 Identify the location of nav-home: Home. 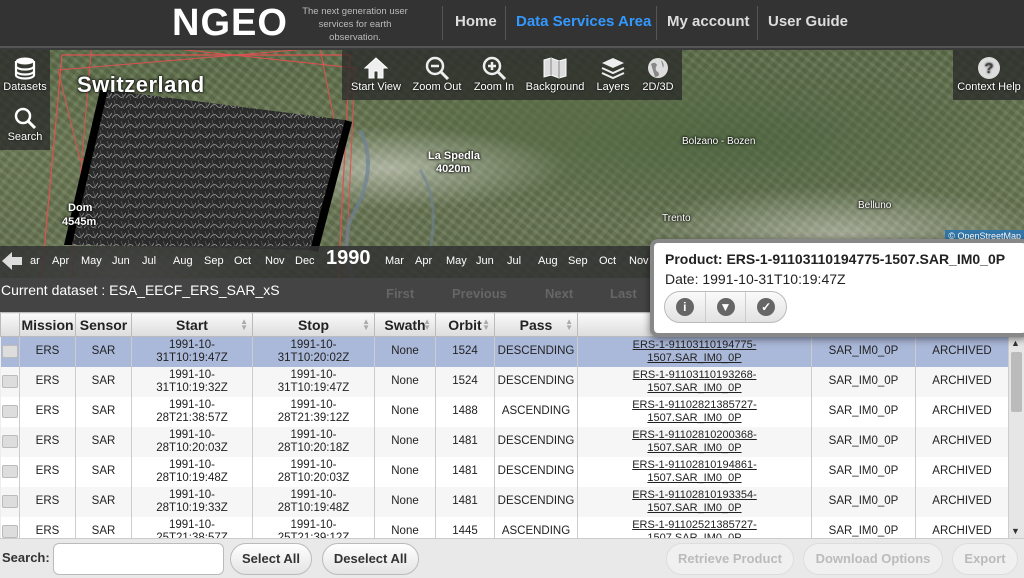
(476, 21).